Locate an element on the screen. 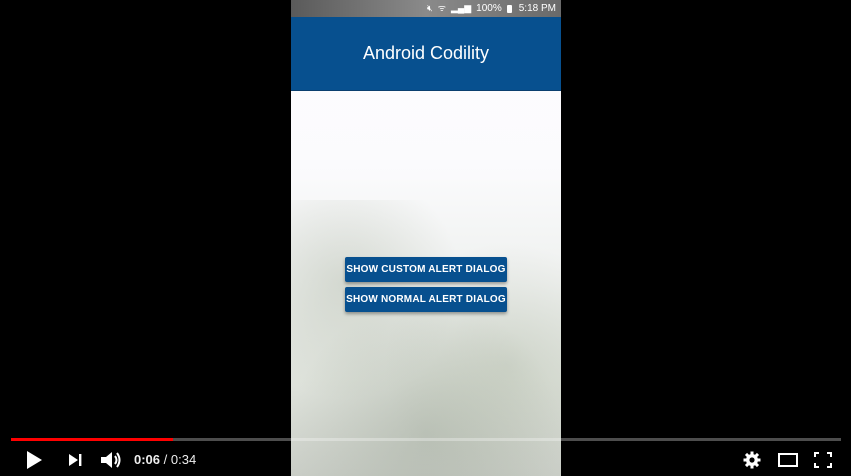 The height and width of the screenshot is (476, 851). progress-played is located at coordinates (92, 439).